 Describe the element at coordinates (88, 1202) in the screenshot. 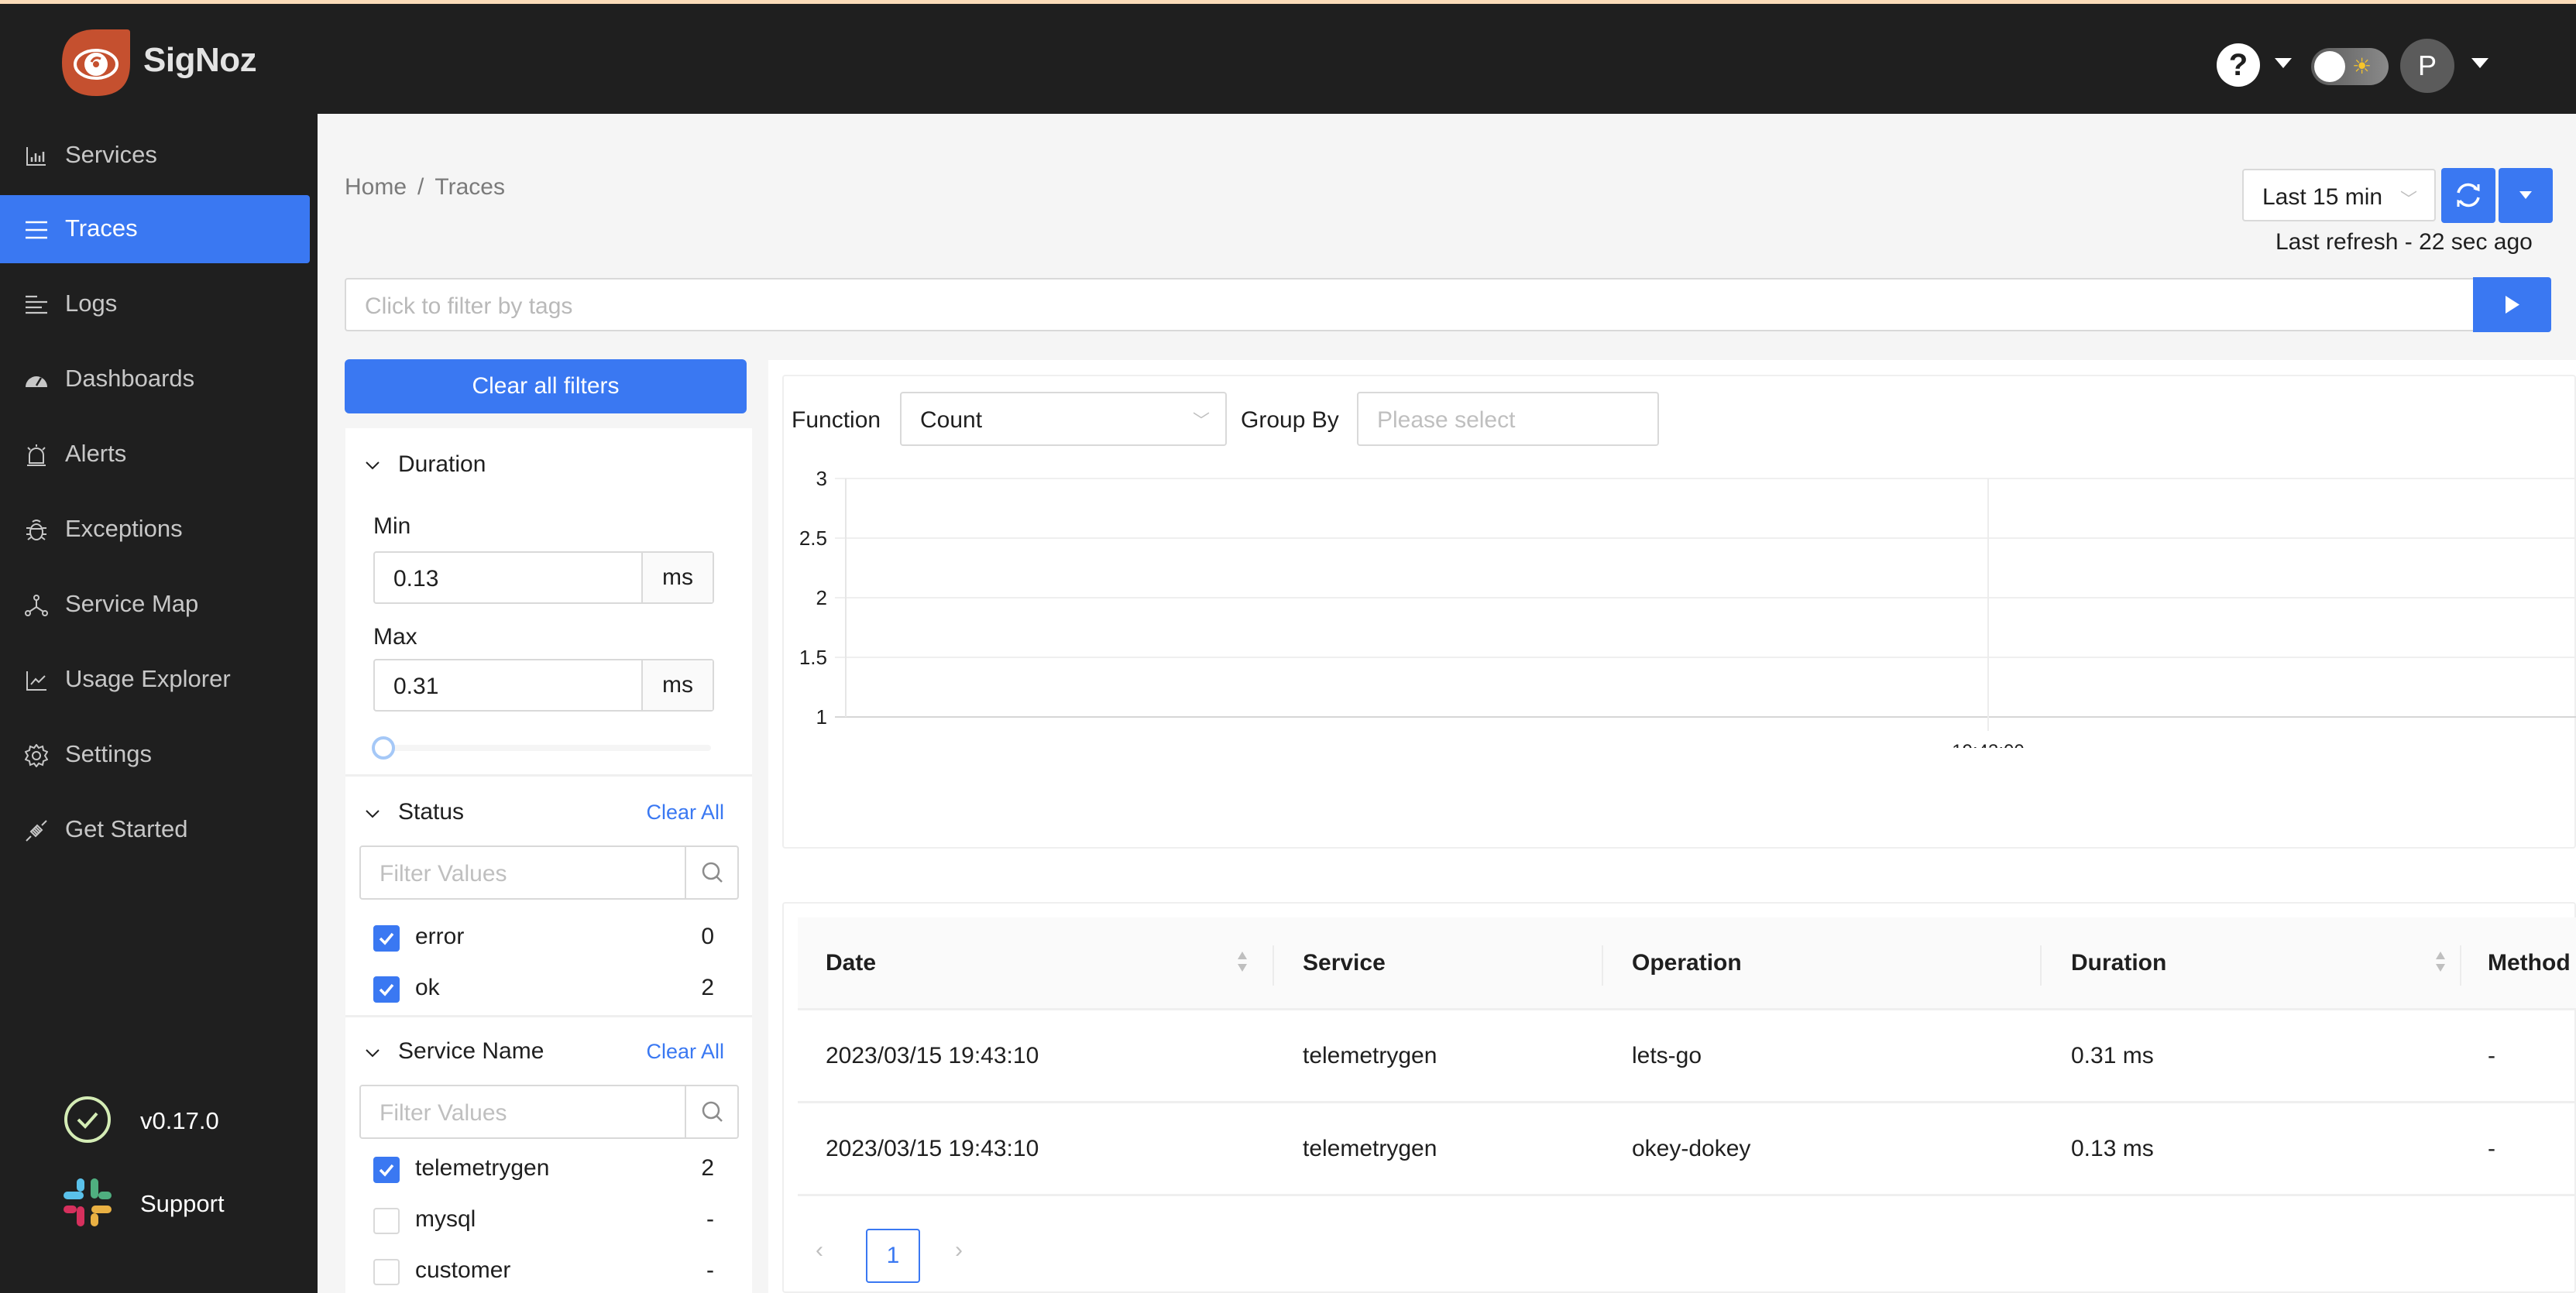

I see `slack-icon` at that location.